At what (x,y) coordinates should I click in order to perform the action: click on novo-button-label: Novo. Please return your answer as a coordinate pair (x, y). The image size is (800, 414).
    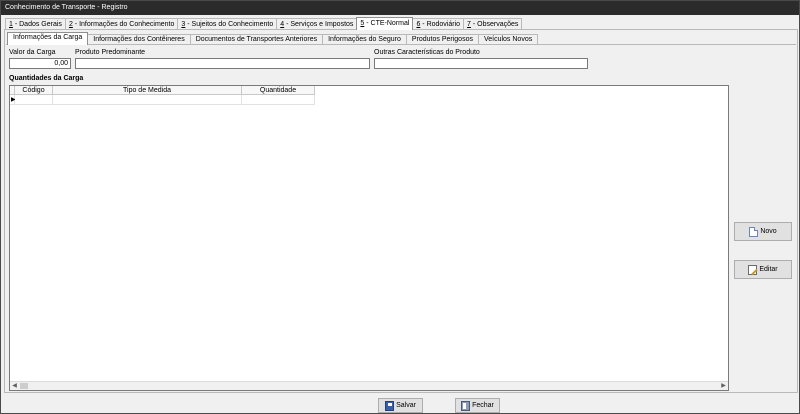
    Looking at the image, I should click on (768, 231).